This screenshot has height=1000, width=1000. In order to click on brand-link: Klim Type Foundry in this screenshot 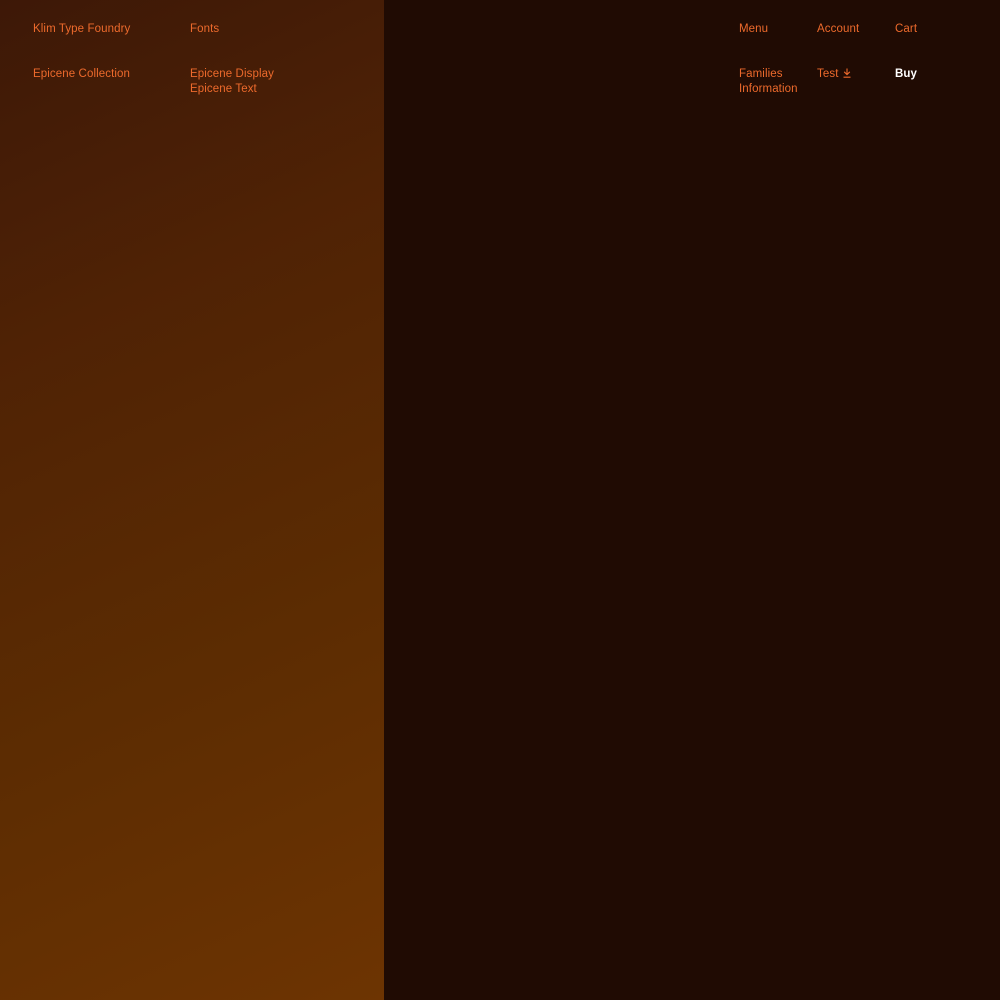, I will do `click(81, 29)`.